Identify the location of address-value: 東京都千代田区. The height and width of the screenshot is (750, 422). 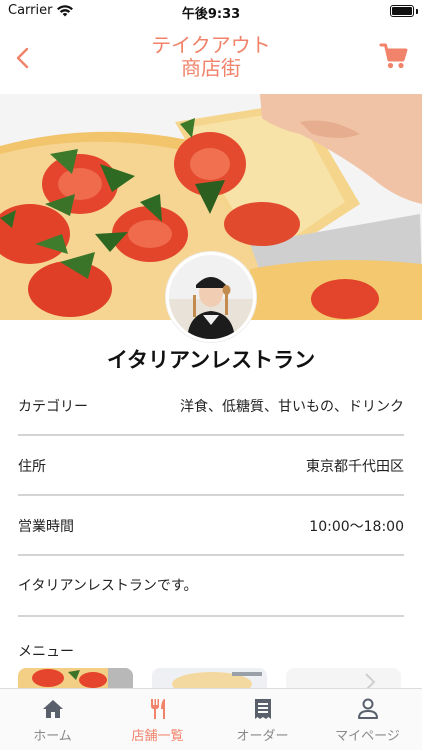
(355, 467).